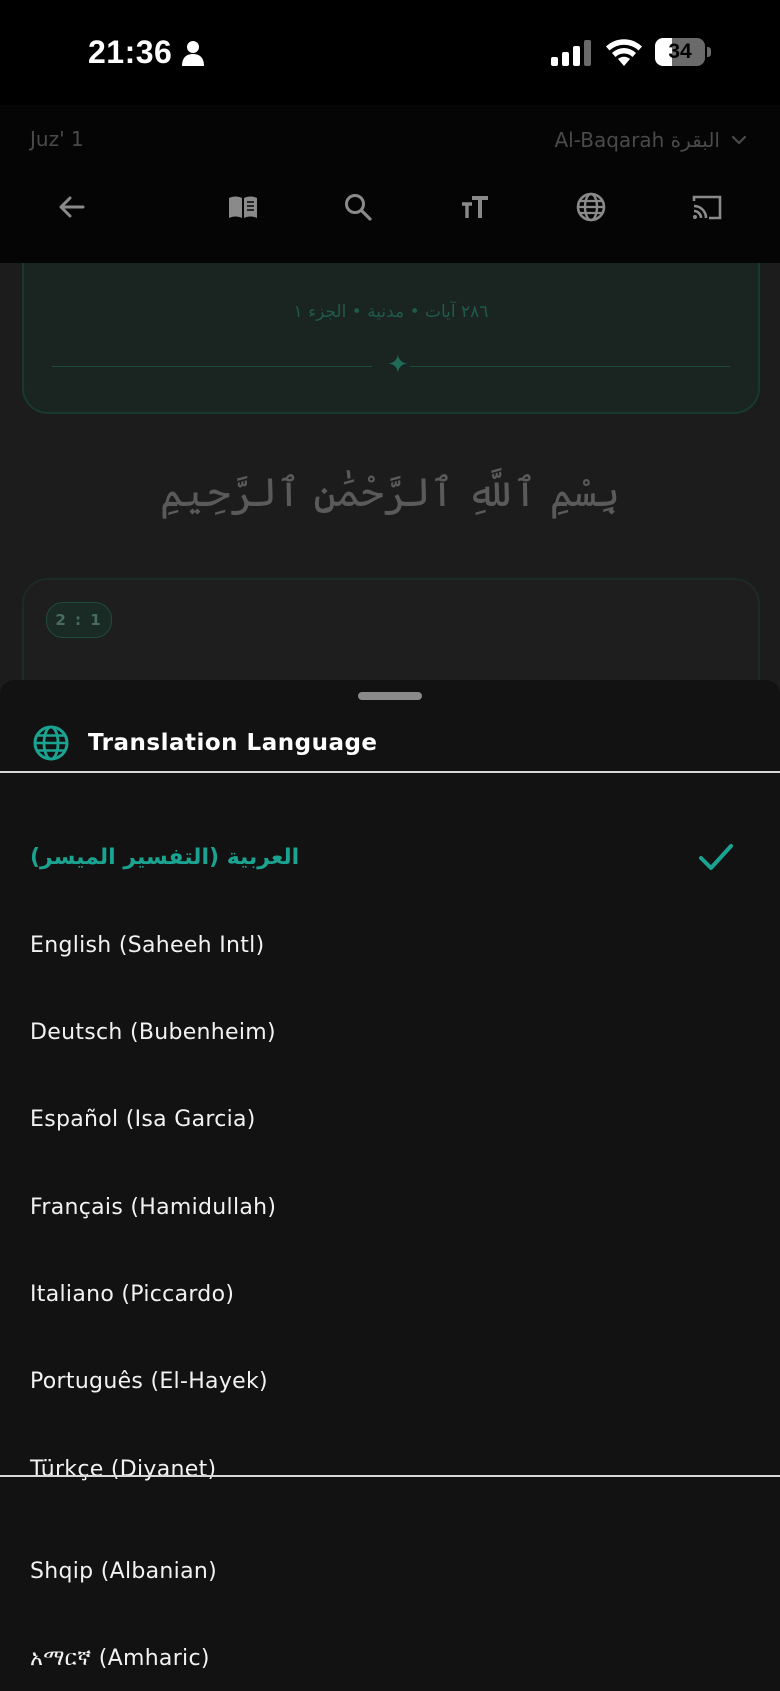 The image size is (780, 1691). What do you see at coordinates (390, 745) in the screenshot?
I see `sheet-header: Translation Language` at bounding box center [390, 745].